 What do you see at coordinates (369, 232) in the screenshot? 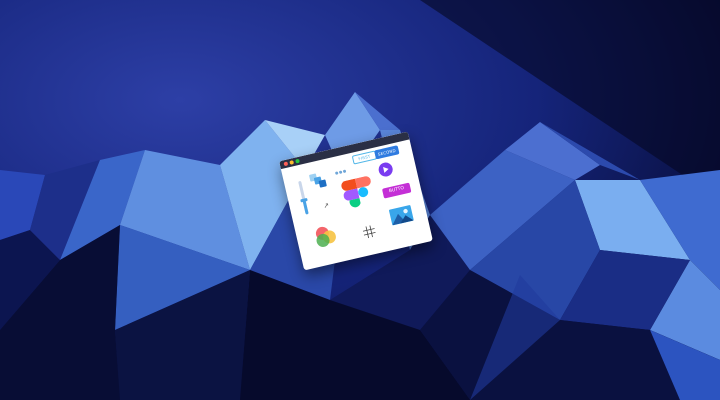
I see `grid-icon` at bounding box center [369, 232].